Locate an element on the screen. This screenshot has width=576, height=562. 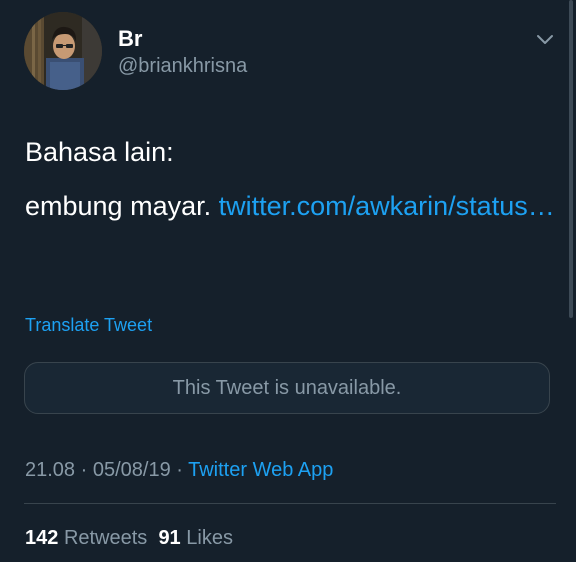
retweets-count: 142 is located at coordinates (42, 538).